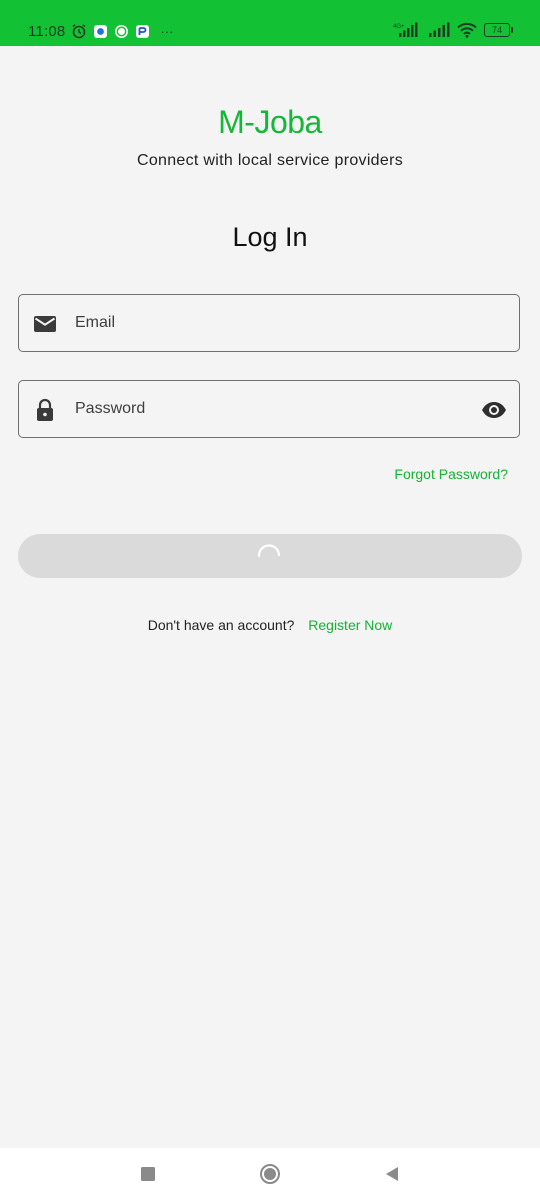 The image size is (540, 1200). Describe the element at coordinates (451, 474) in the screenshot. I see `forgot-password-link: Forgot Password?` at that location.